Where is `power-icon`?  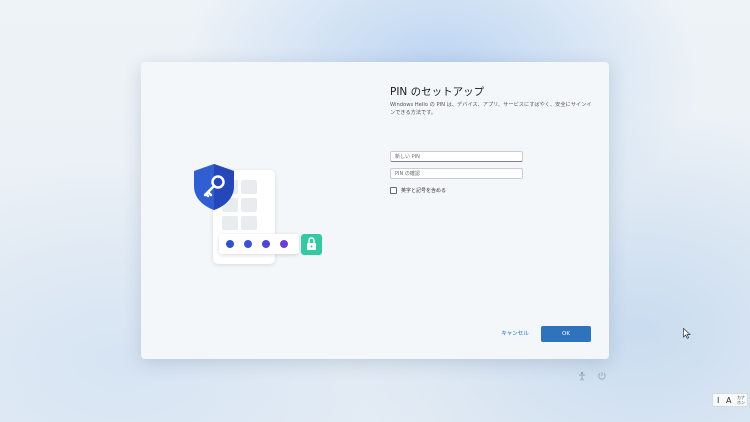 power-icon is located at coordinates (602, 376).